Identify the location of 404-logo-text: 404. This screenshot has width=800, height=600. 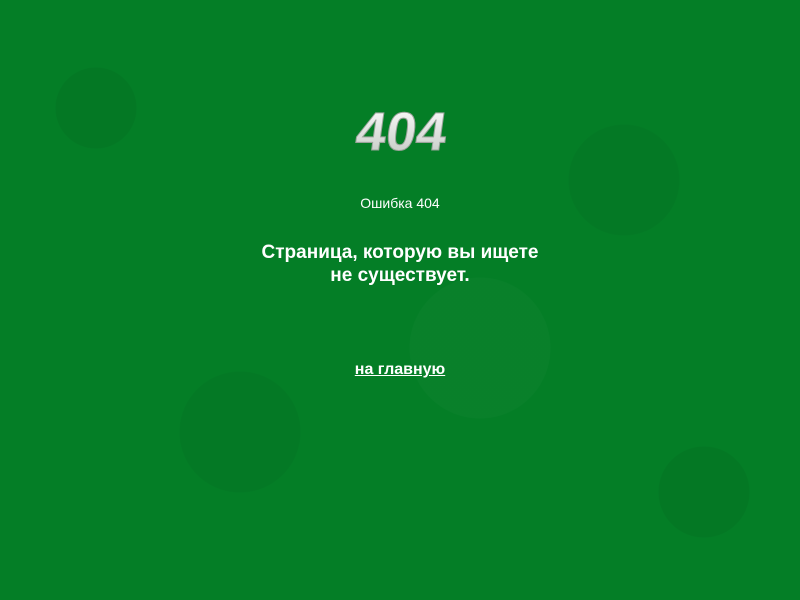
(401, 131).